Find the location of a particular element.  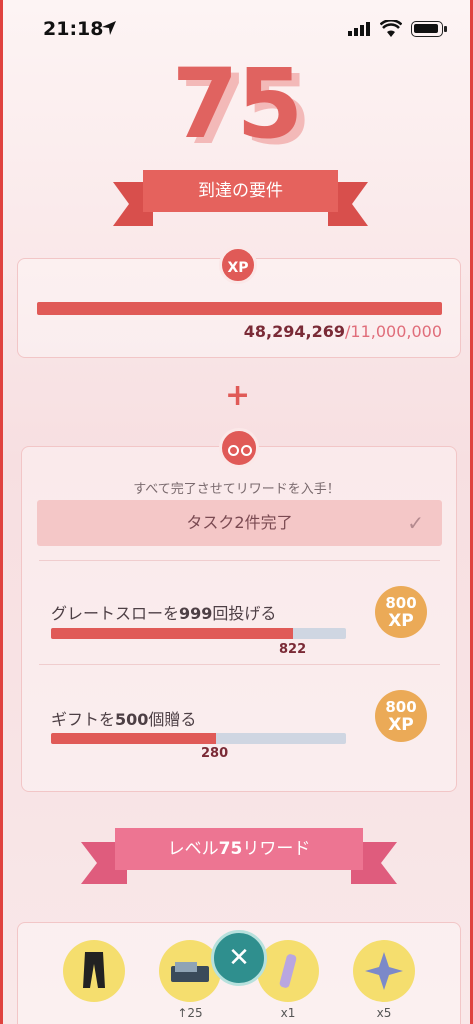

task-2-progress-bar is located at coordinates (198, 738).